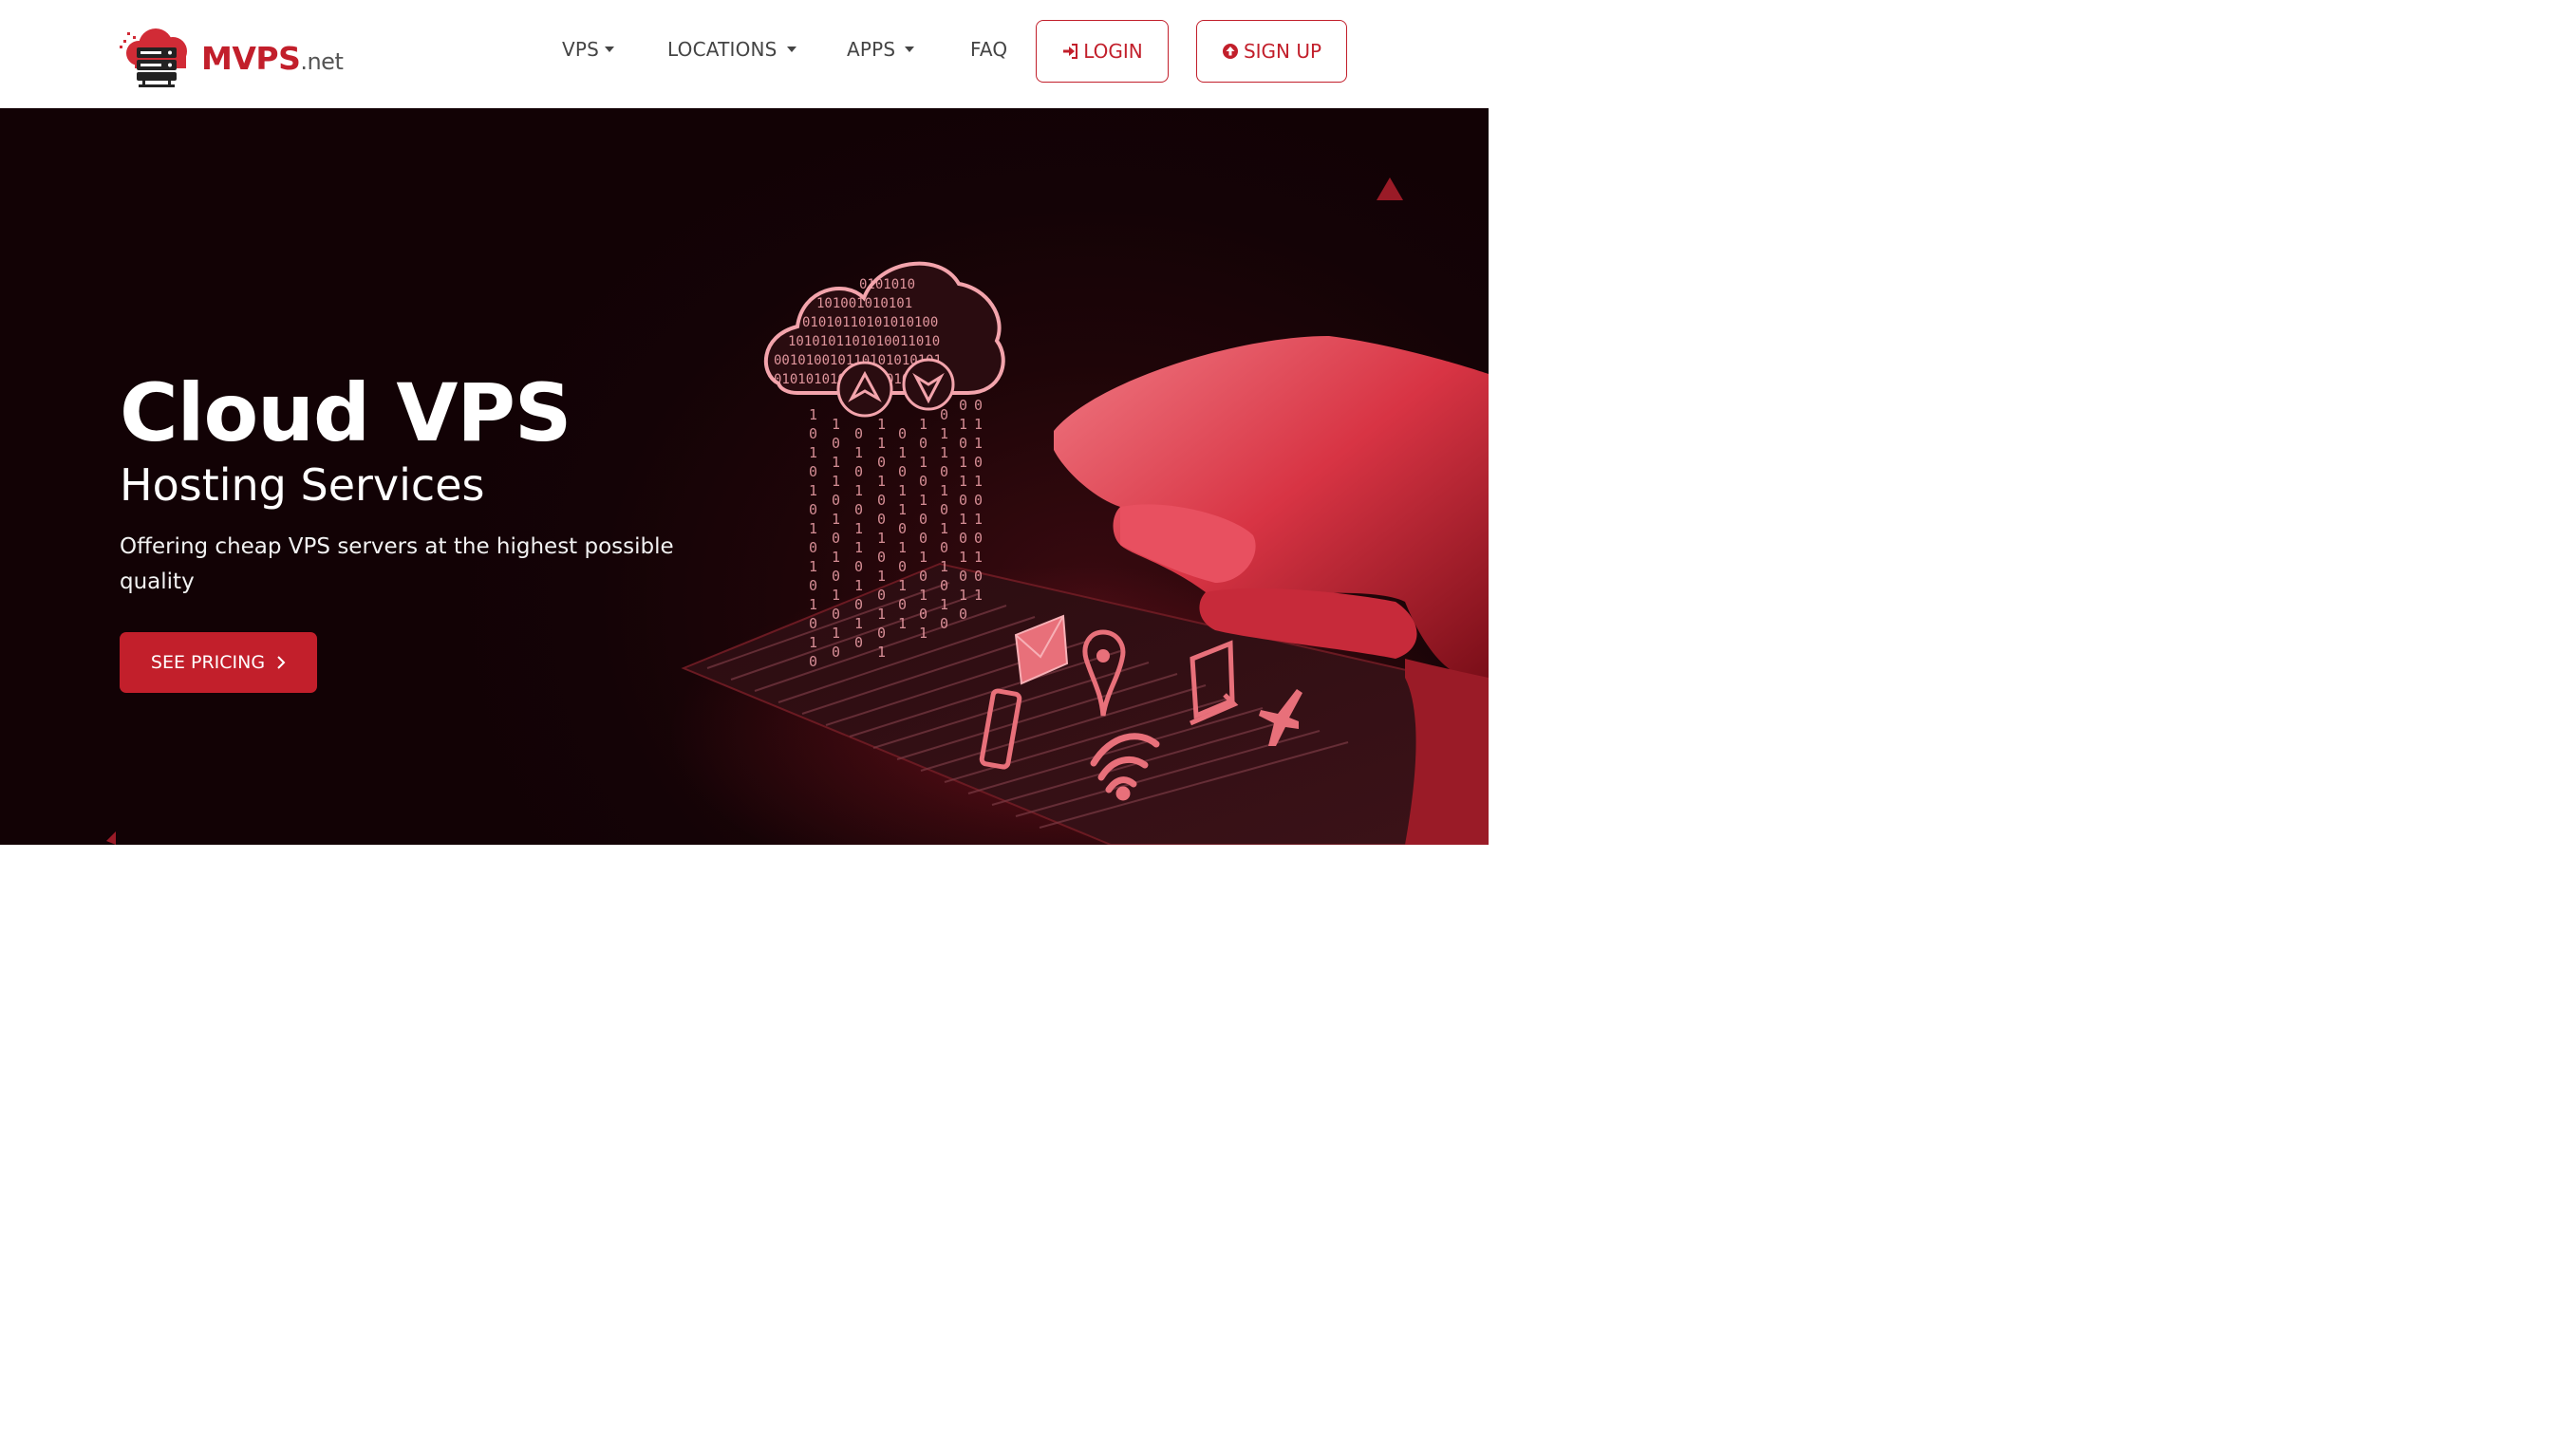 The height and width of the screenshot is (1456, 2567). I want to click on nav-locations: LOCATIONS, so click(731, 49).